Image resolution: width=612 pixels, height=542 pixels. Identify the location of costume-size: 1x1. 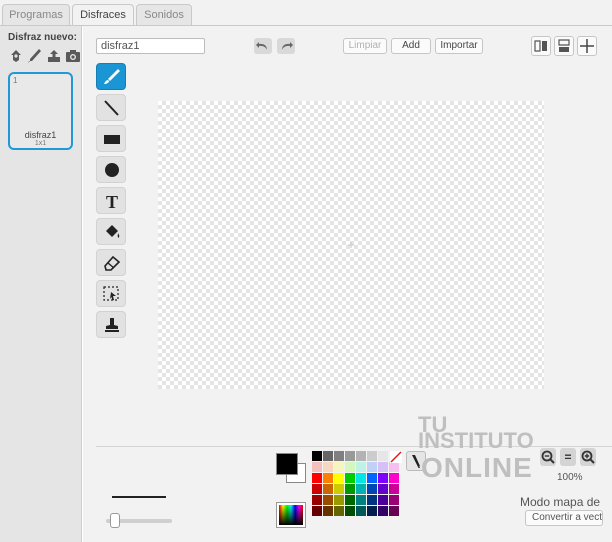
(40, 143).